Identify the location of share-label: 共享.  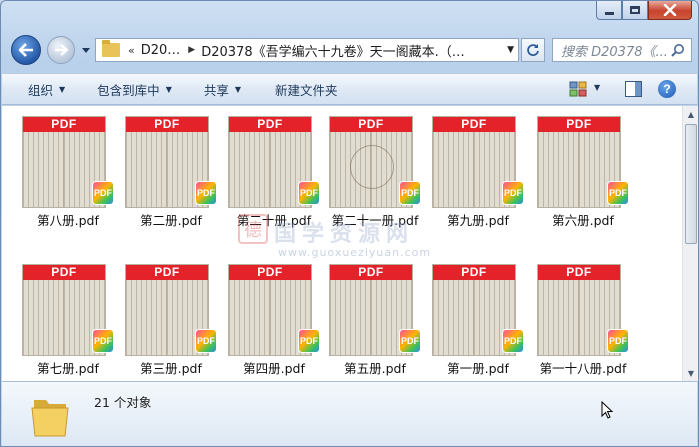
(216, 90).